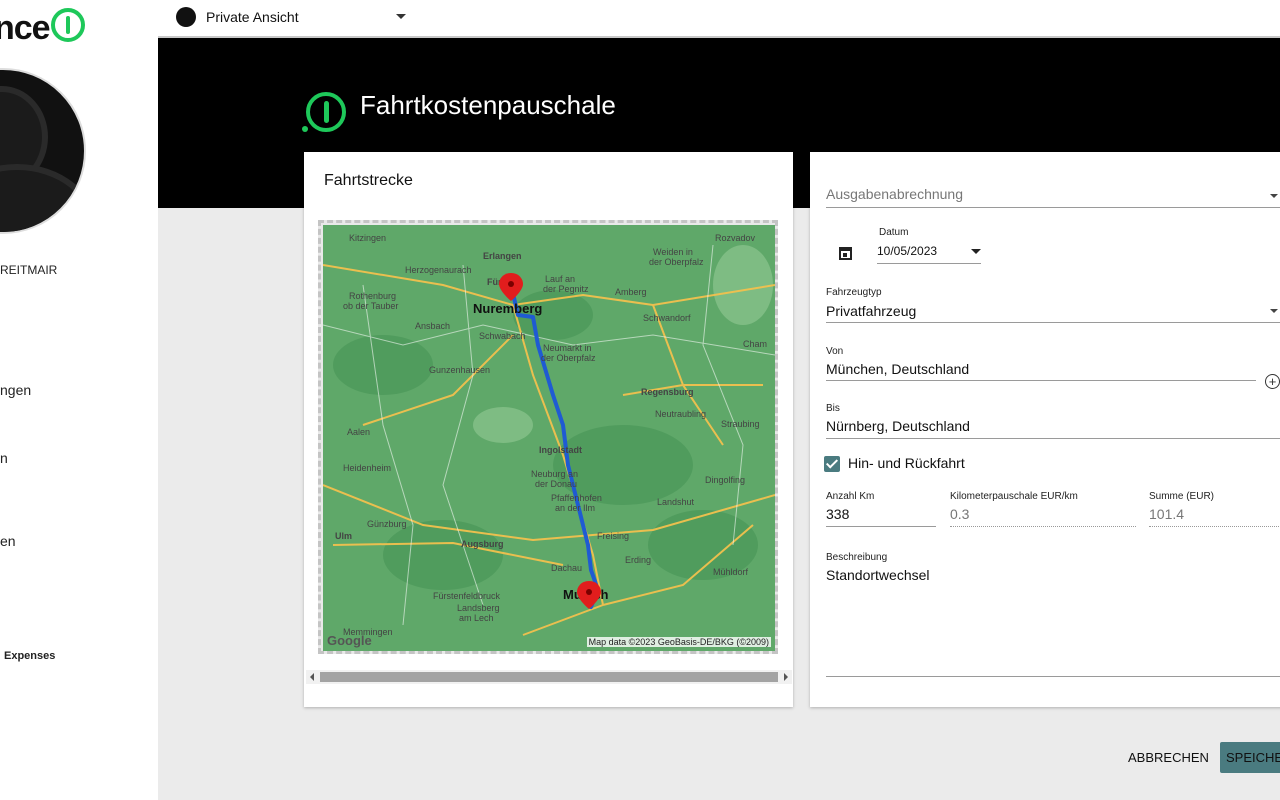 Image resolution: width=1280 pixels, height=800 pixels. Describe the element at coordinates (368, 180) in the screenshot. I see `route-card-title: Fahrtstrecke` at that location.